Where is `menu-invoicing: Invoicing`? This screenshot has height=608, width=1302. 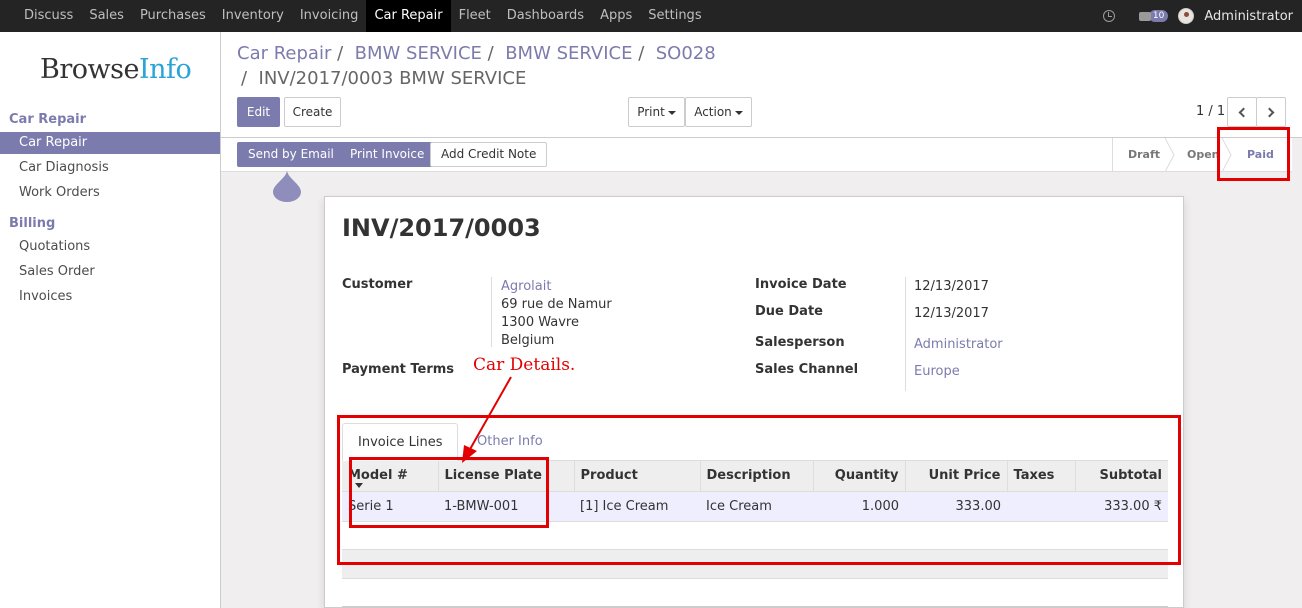 menu-invoicing: Invoicing is located at coordinates (329, 16).